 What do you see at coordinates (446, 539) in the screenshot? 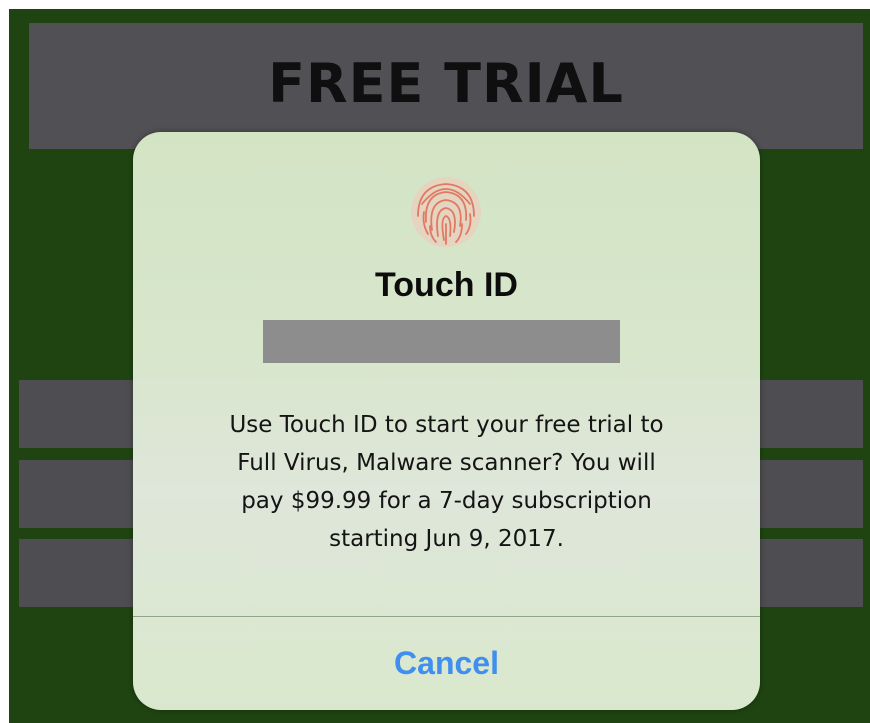
I see `message-line: starting Jun 9, 2017.` at bounding box center [446, 539].